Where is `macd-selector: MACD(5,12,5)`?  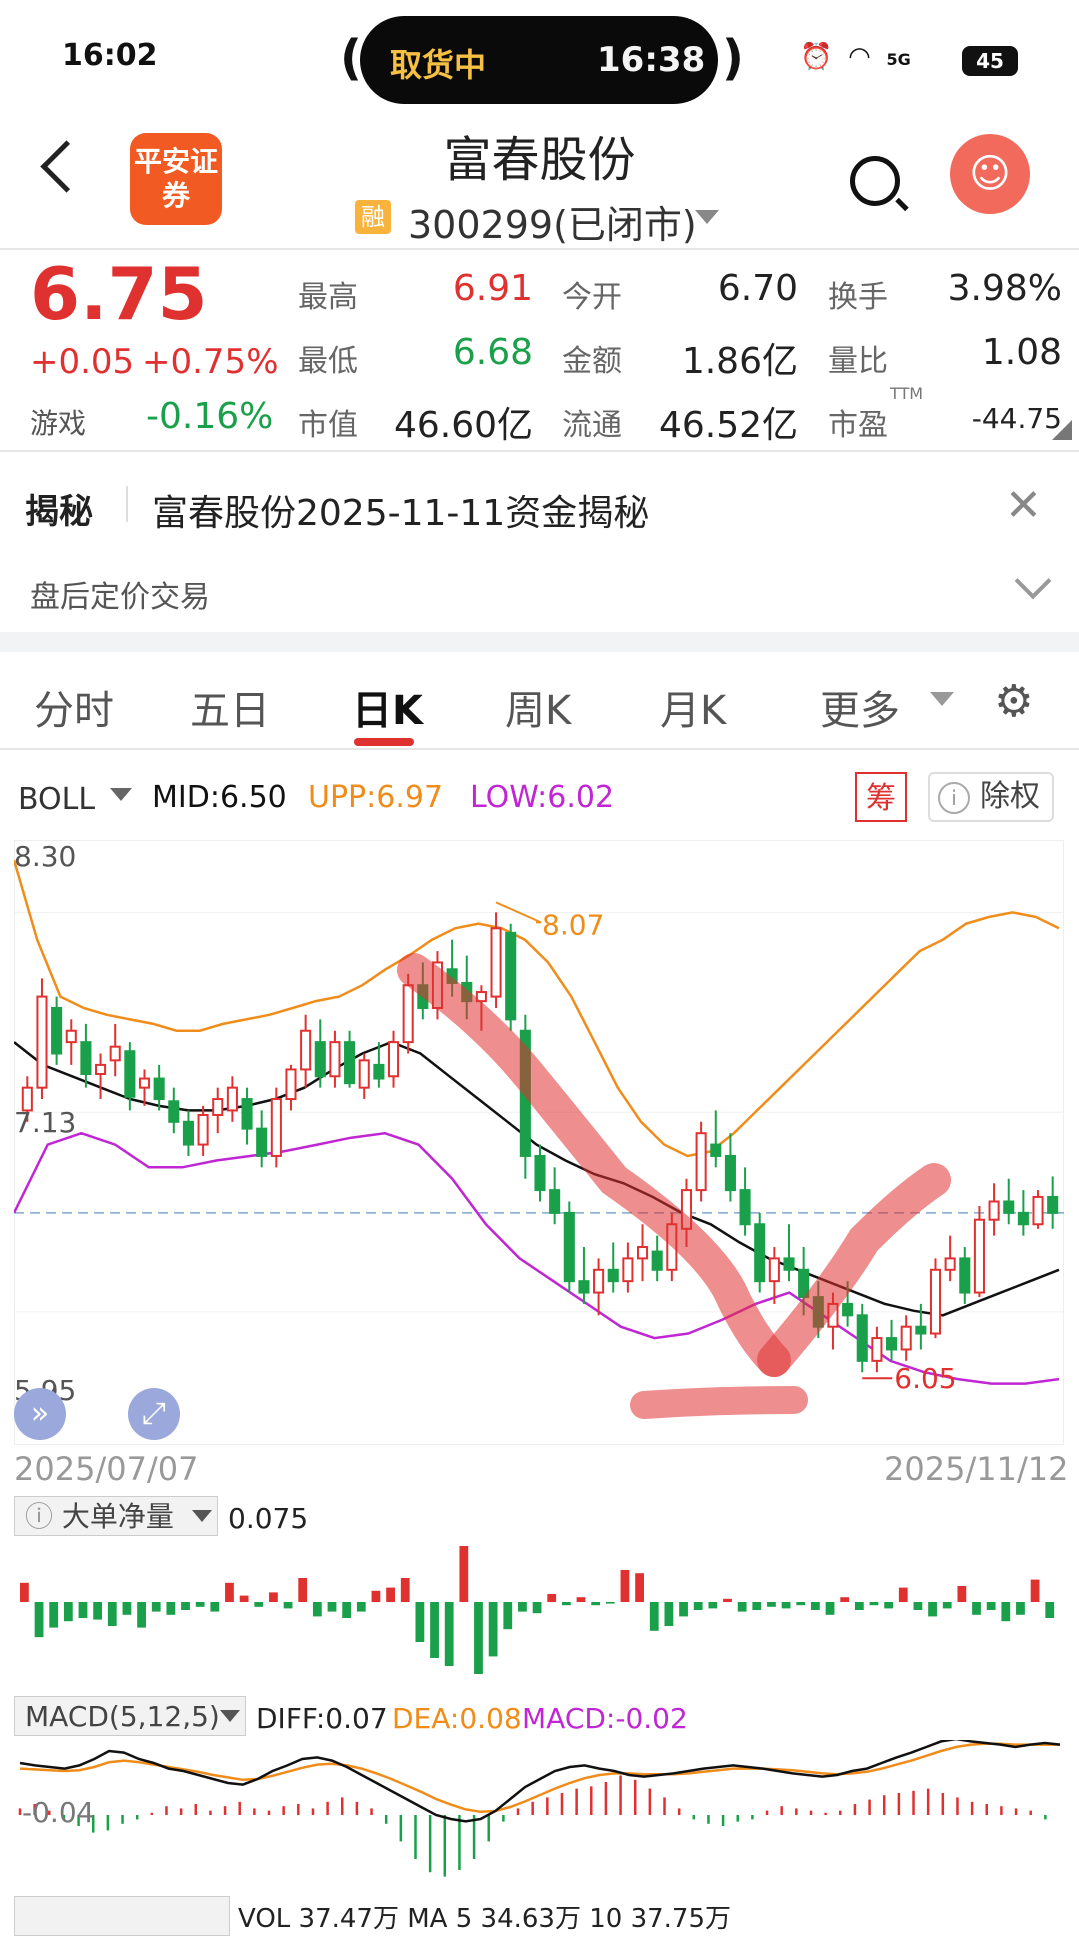 macd-selector: MACD(5,12,5) is located at coordinates (130, 1716).